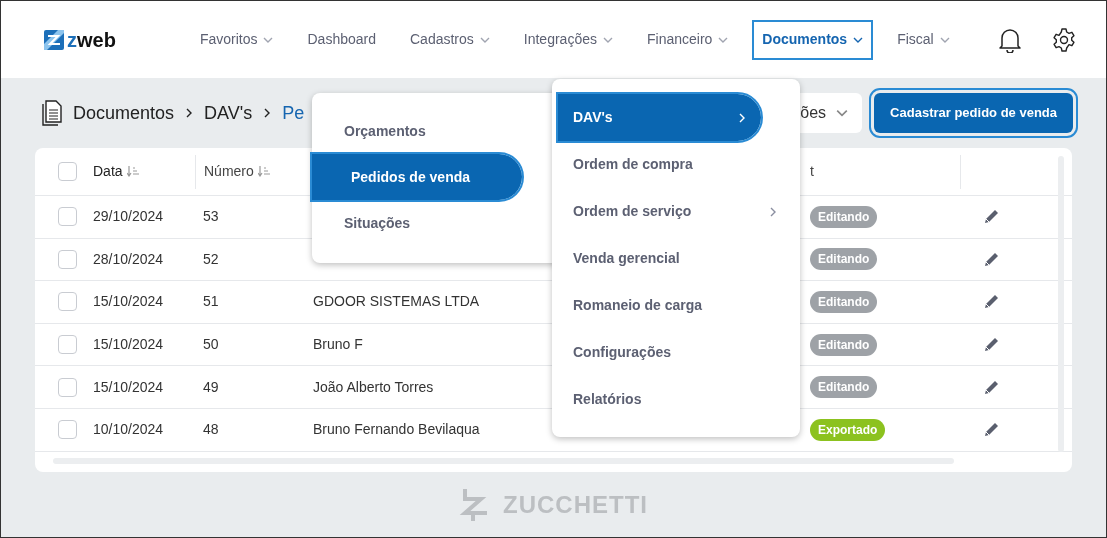 Image resolution: width=1107 pixels, height=538 pixels. Describe the element at coordinates (211, 302) in the screenshot. I see `table-cell-text: 51` at that location.